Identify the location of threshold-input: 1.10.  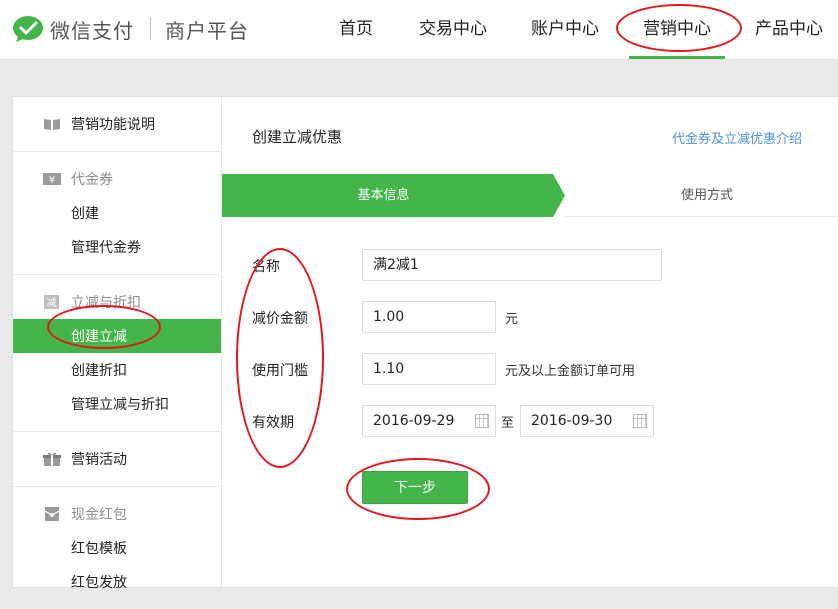
(429, 369).